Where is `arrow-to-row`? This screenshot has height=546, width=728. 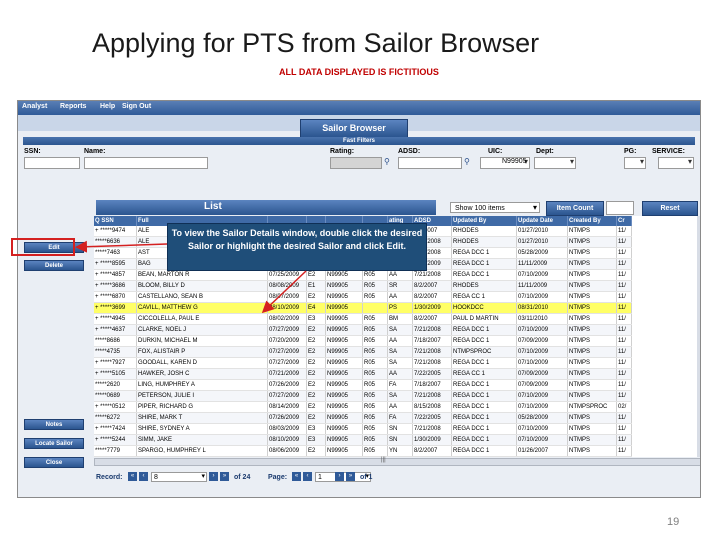 arrow-to-row is located at coordinates (284, 292).